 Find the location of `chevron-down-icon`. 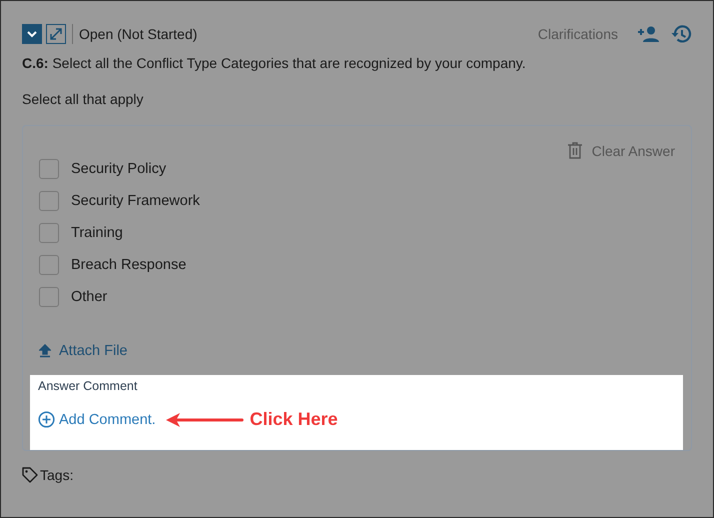

chevron-down-icon is located at coordinates (32, 34).